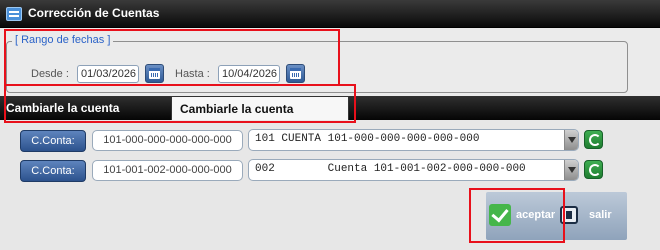 This screenshot has width=660, height=250. I want to click on exit-button: salir, so click(592, 216).